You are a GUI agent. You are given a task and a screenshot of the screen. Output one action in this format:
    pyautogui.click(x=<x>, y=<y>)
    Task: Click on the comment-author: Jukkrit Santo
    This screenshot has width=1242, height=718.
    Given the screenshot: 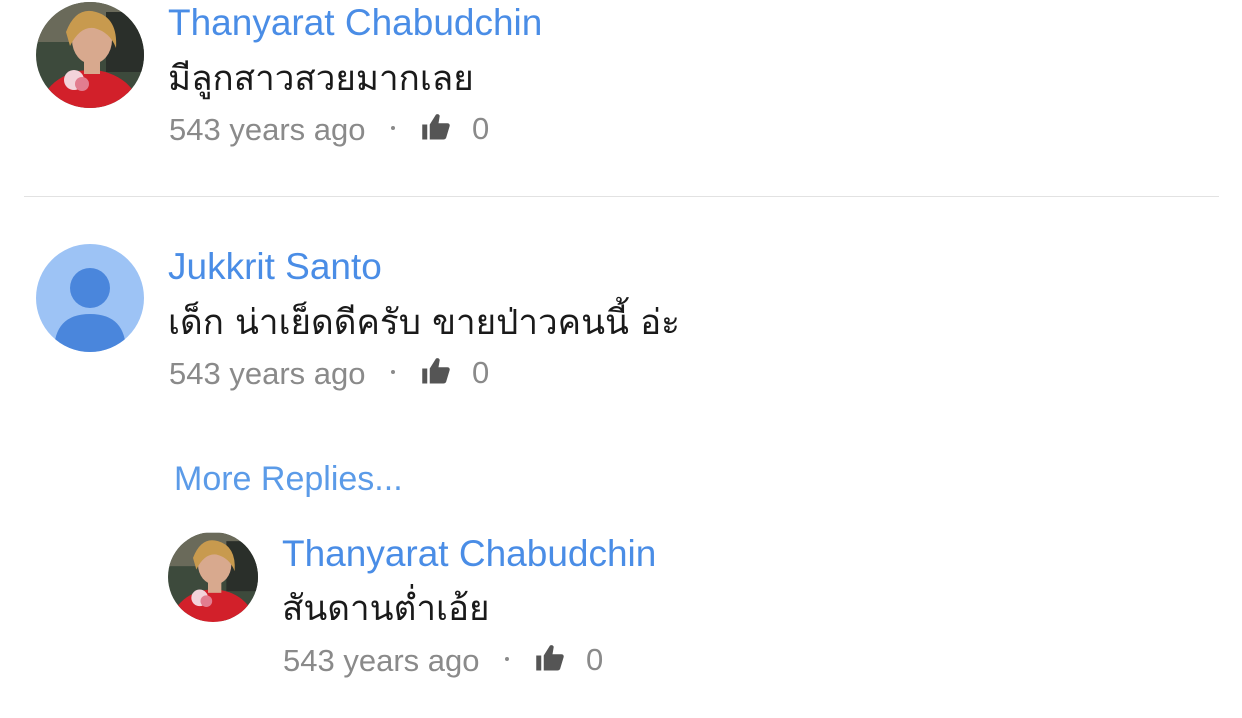 What is the action you would take?
    pyautogui.click(x=275, y=266)
    